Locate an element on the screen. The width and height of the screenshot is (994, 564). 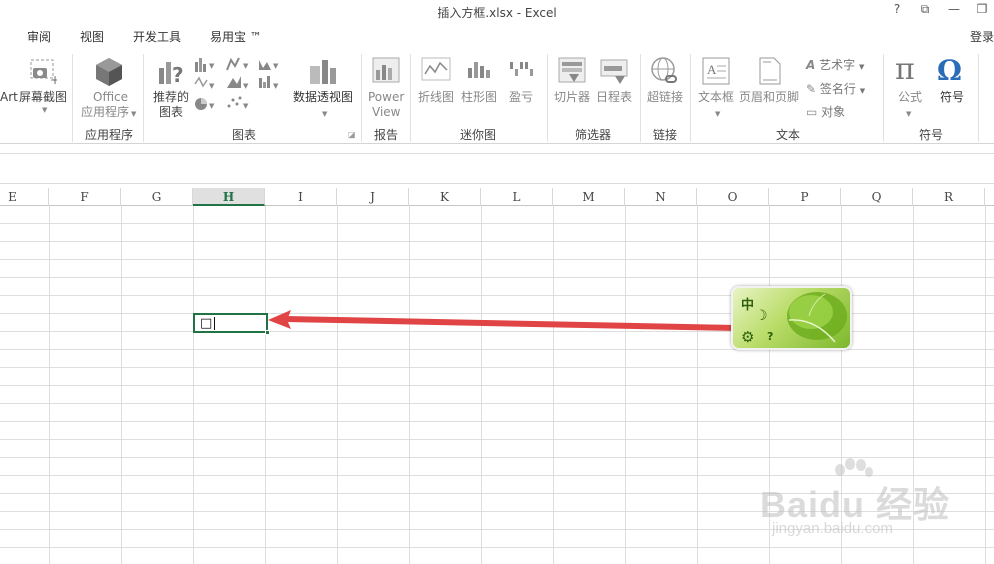
ime-toolbar: 中 ☽ ⚙ ? is located at coordinates (791, 318).